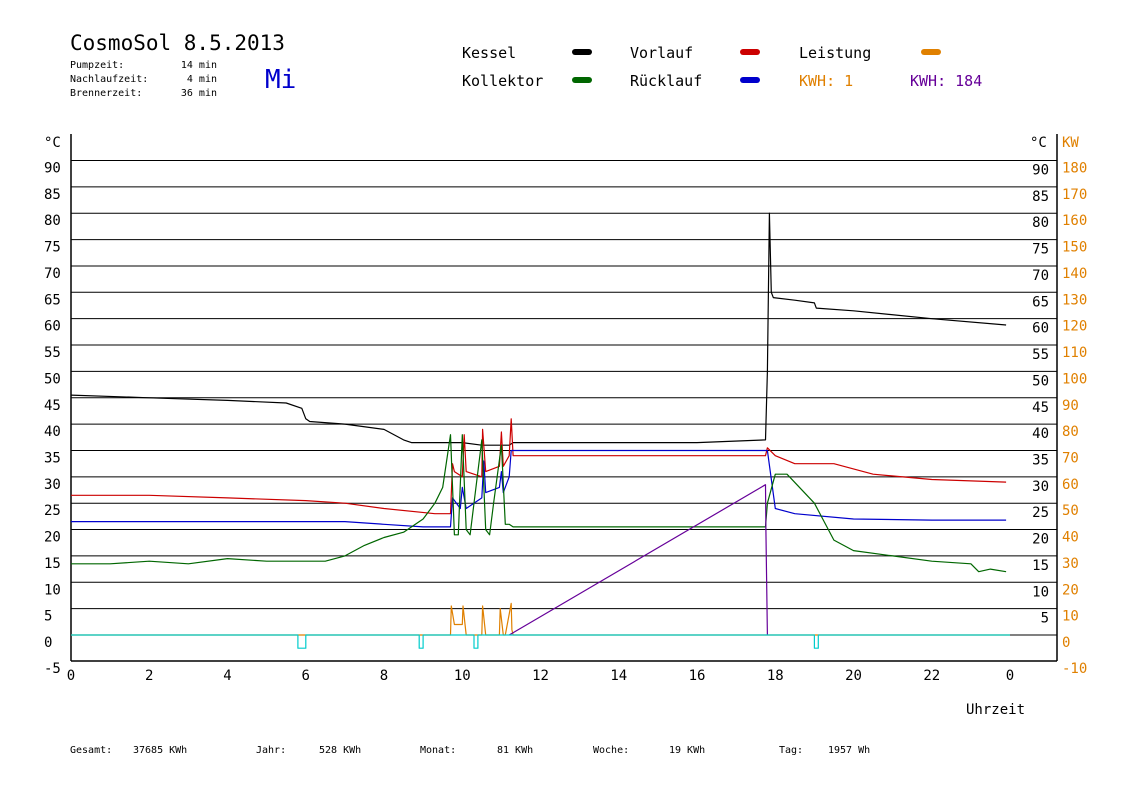 Image resolution: width=1148 pixels, height=812 pixels. Describe the element at coordinates (1040, 302) in the screenshot. I see `y-tick-right-temp: 65` at that location.